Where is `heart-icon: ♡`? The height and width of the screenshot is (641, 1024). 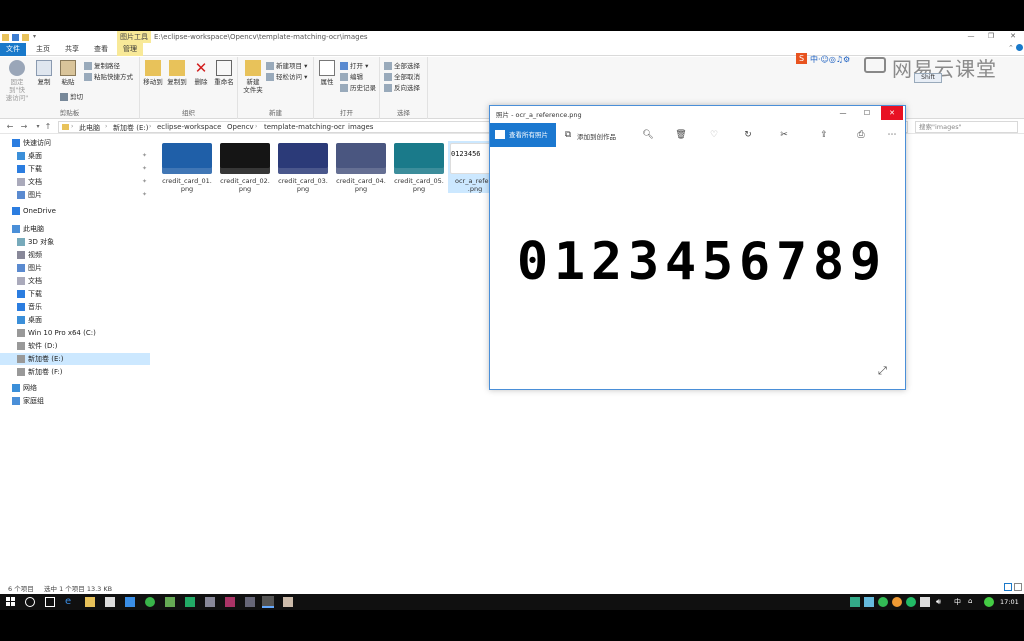 heart-icon: ♡ is located at coordinates (714, 135).